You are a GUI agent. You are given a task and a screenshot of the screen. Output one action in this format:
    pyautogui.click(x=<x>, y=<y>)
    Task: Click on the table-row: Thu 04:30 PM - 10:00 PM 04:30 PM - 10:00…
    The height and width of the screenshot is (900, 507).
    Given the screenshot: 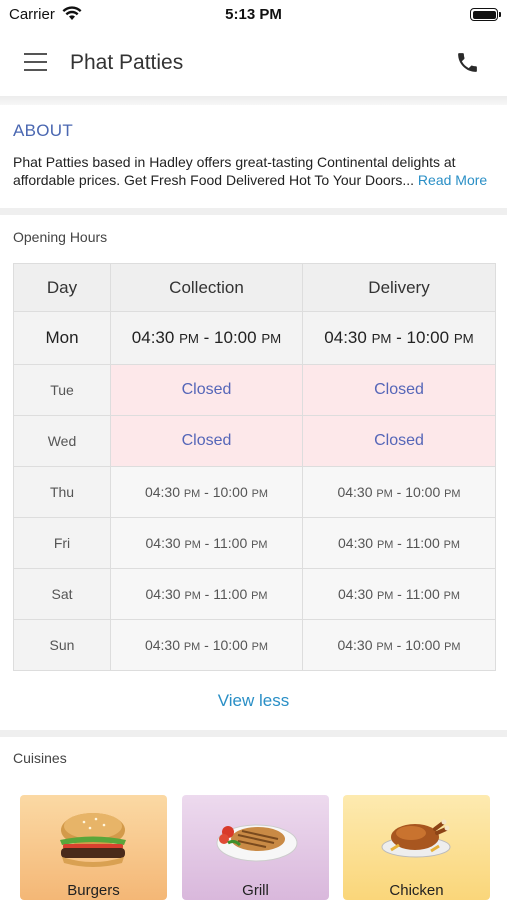 What is the action you would take?
    pyautogui.click(x=254, y=492)
    